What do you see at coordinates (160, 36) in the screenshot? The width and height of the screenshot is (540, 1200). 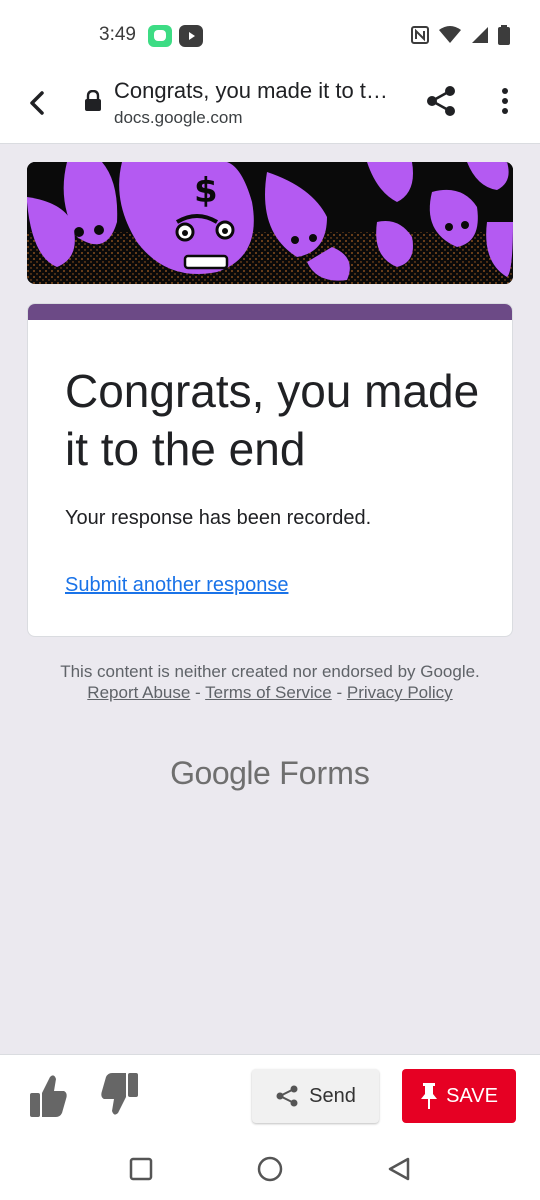 I see `chat-app-icon` at bounding box center [160, 36].